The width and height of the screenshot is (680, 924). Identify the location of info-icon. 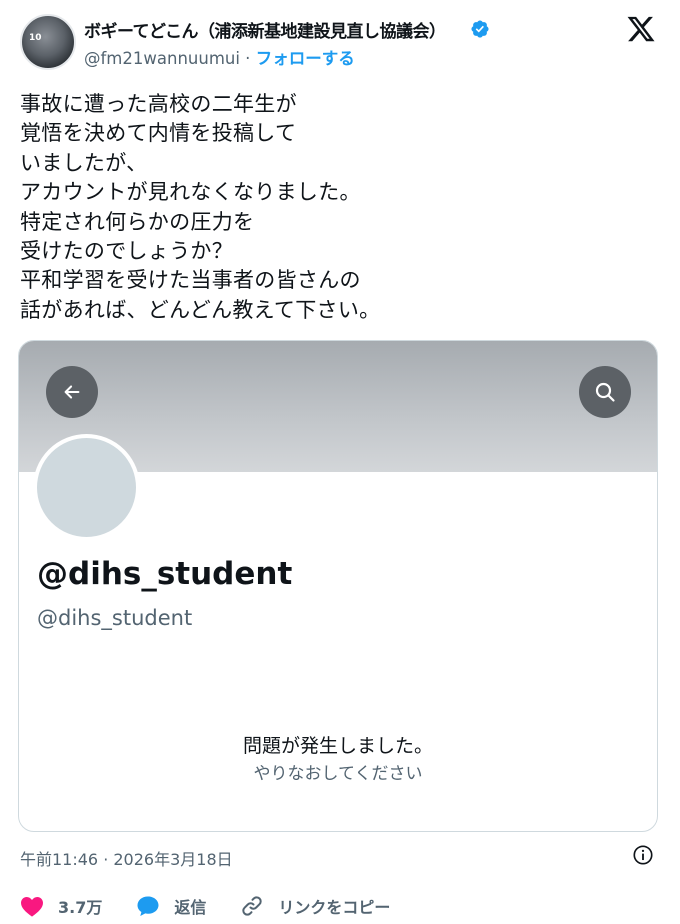
(643, 855).